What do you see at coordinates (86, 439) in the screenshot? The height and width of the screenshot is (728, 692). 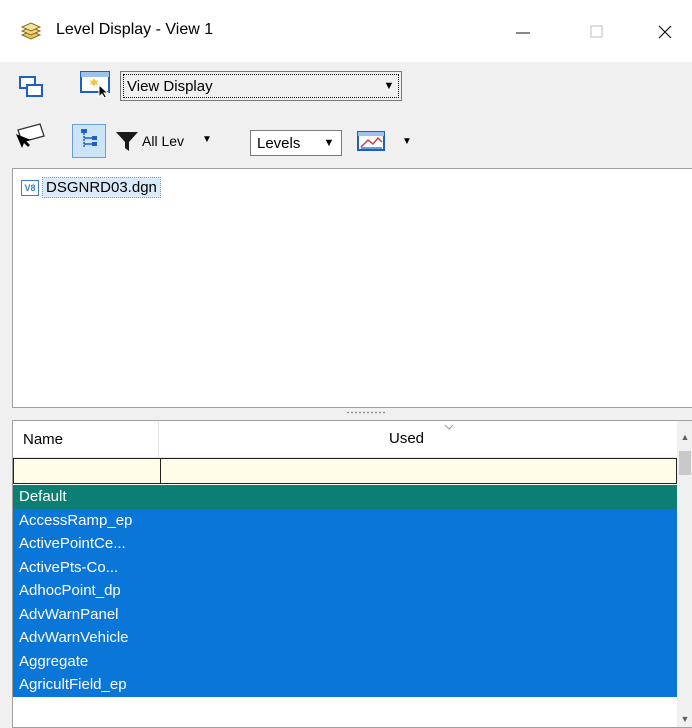 I see `column-header-name: Name` at bounding box center [86, 439].